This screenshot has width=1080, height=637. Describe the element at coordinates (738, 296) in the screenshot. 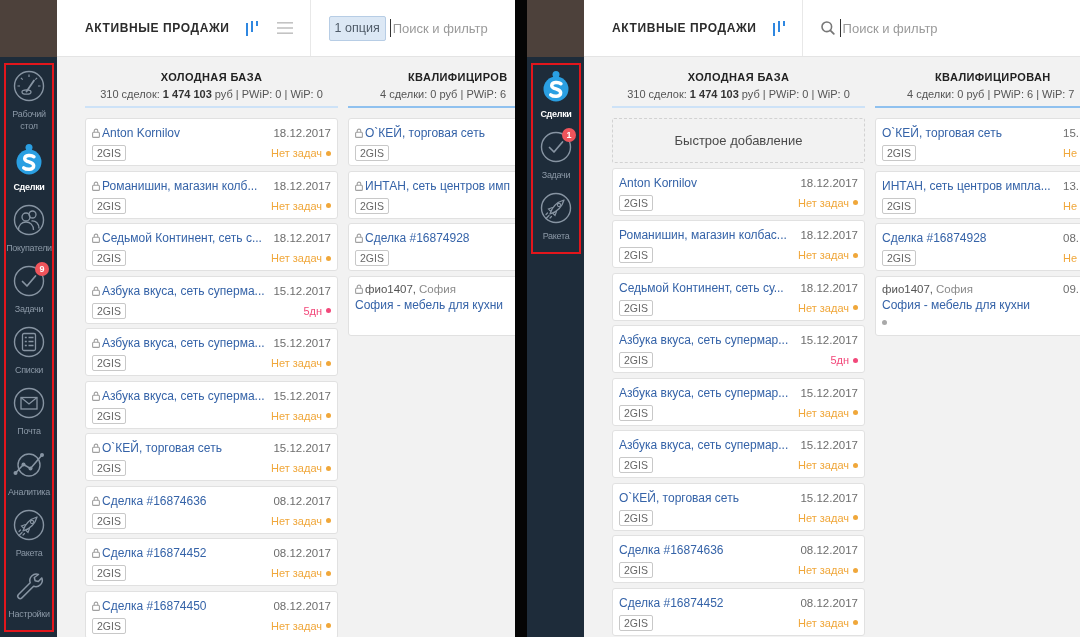

I see `deal-card: Седьмой Континент, сеть су... 18.12.2017 2GIS Нет задач` at that location.